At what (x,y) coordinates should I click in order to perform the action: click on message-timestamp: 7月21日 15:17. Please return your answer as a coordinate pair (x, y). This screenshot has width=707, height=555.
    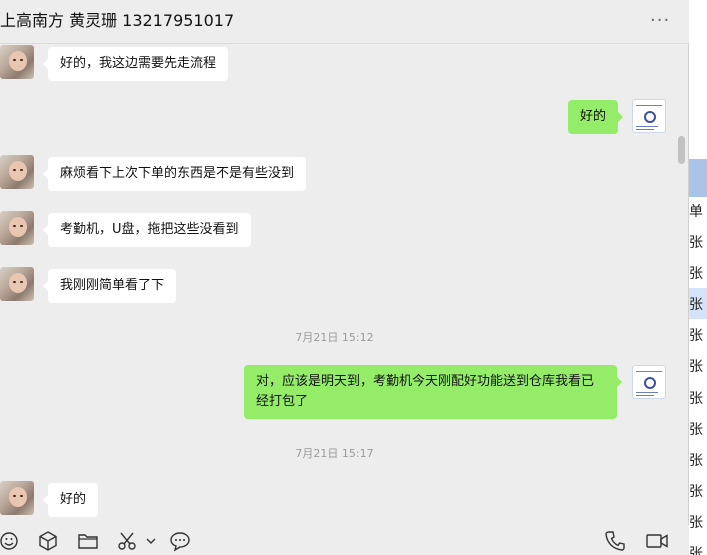
    Looking at the image, I should click on (334, 453).